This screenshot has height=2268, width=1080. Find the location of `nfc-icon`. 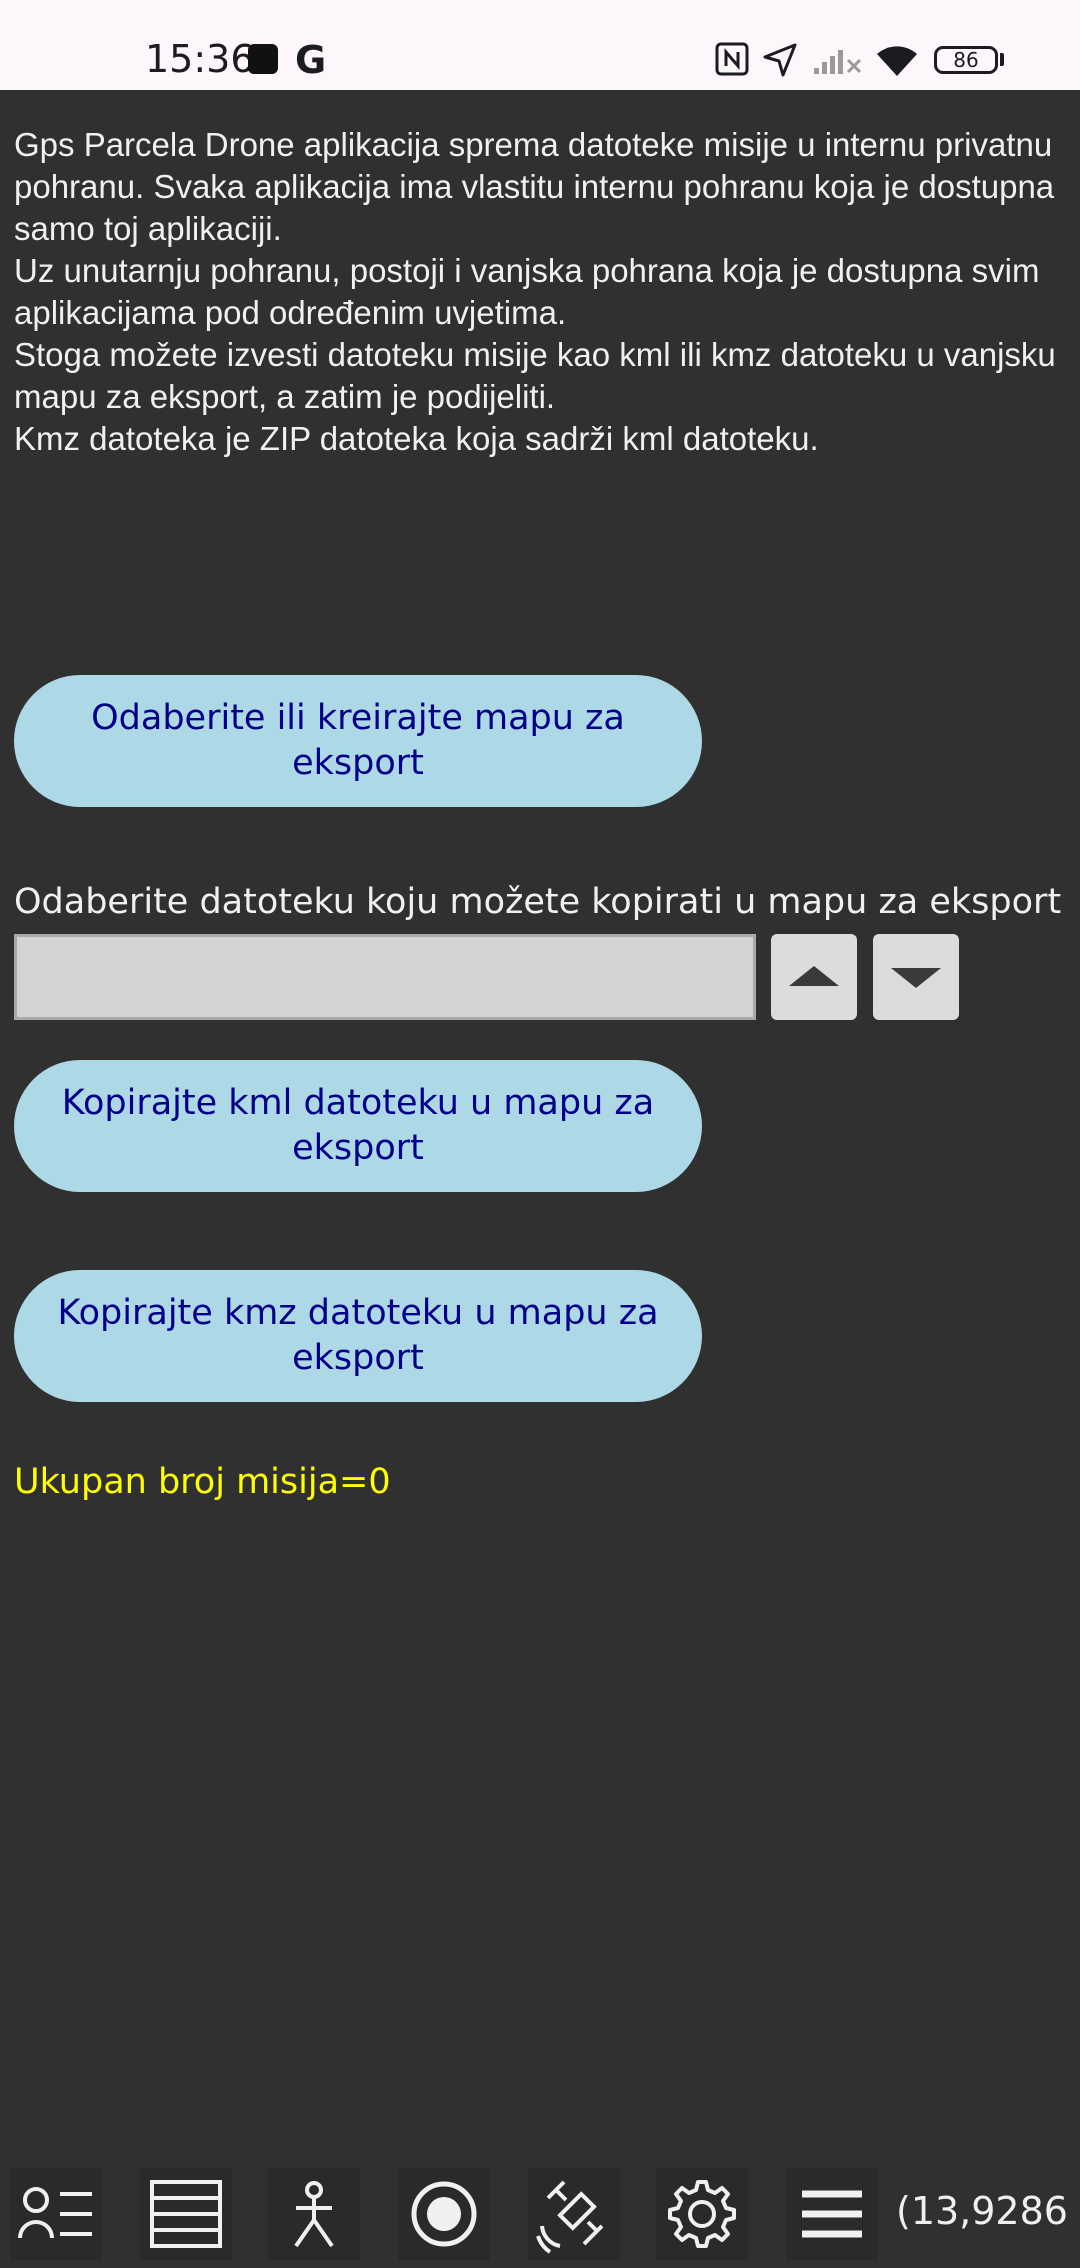

nfc-icon is located at coordinates (732, 59).